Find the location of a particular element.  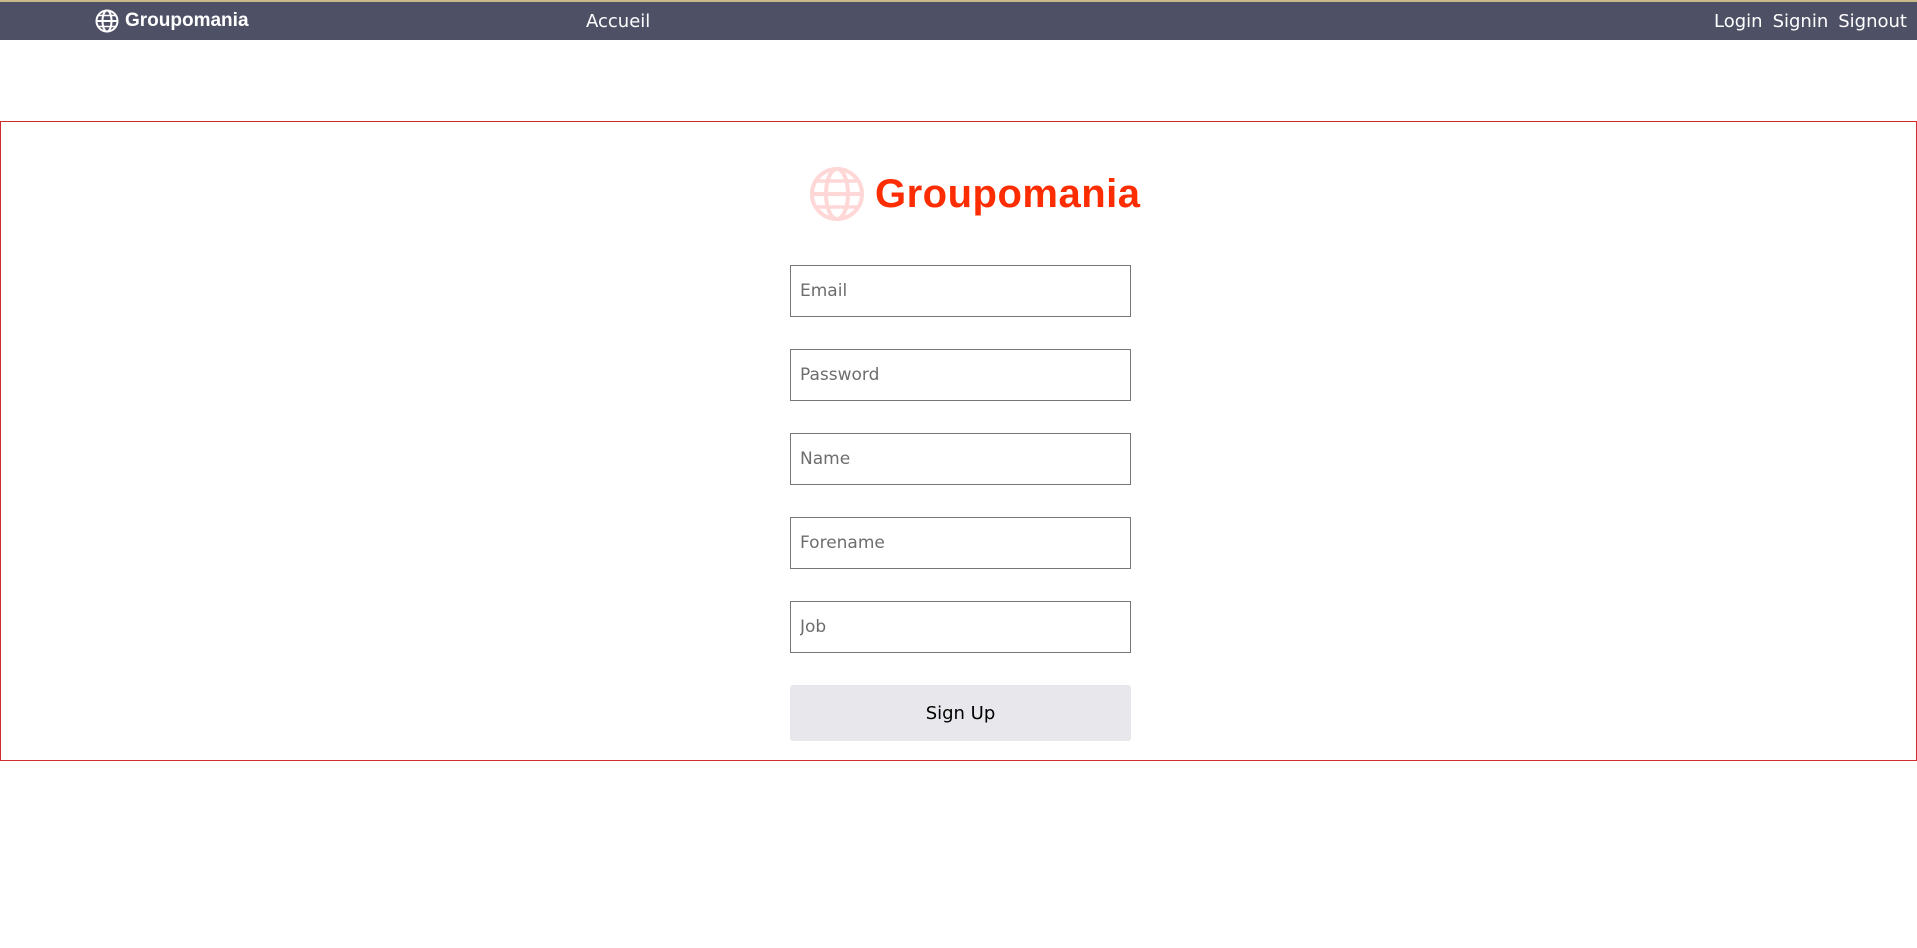

nav-auth-links: Login Signin Signout is located at coordinates (1810, 21).